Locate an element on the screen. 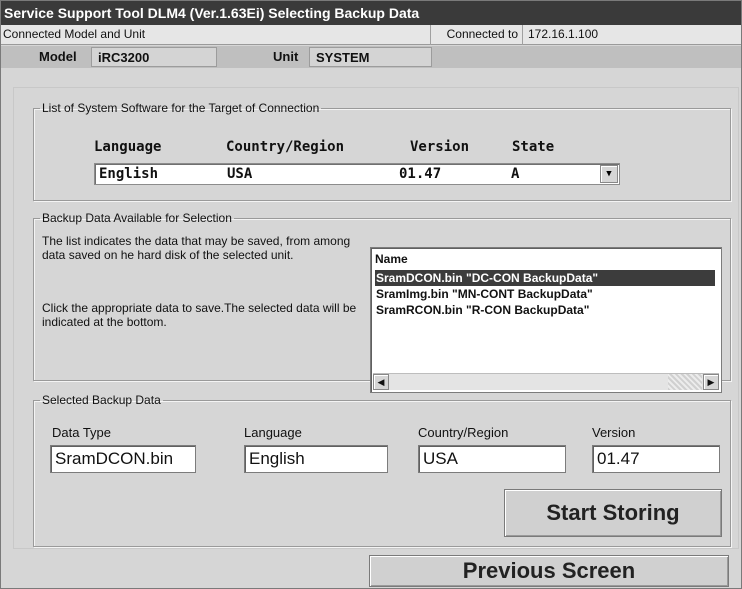 The image size is (742, 589). model-value: iRC3200 is located at coordinates (154, 57).